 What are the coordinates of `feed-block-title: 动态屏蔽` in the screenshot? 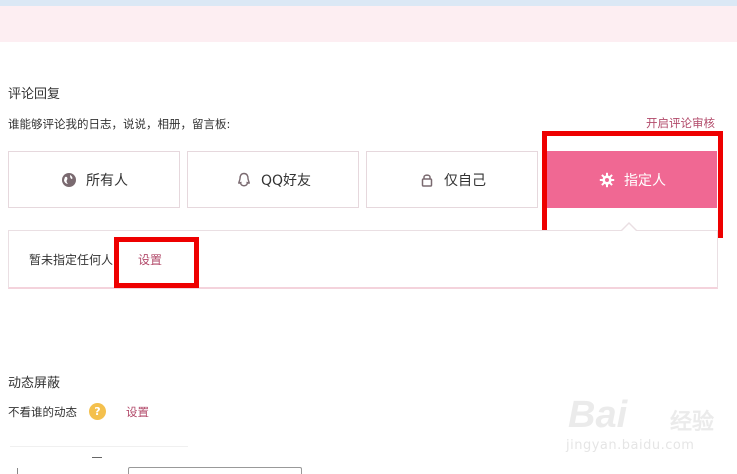 It's located at (34, 383).